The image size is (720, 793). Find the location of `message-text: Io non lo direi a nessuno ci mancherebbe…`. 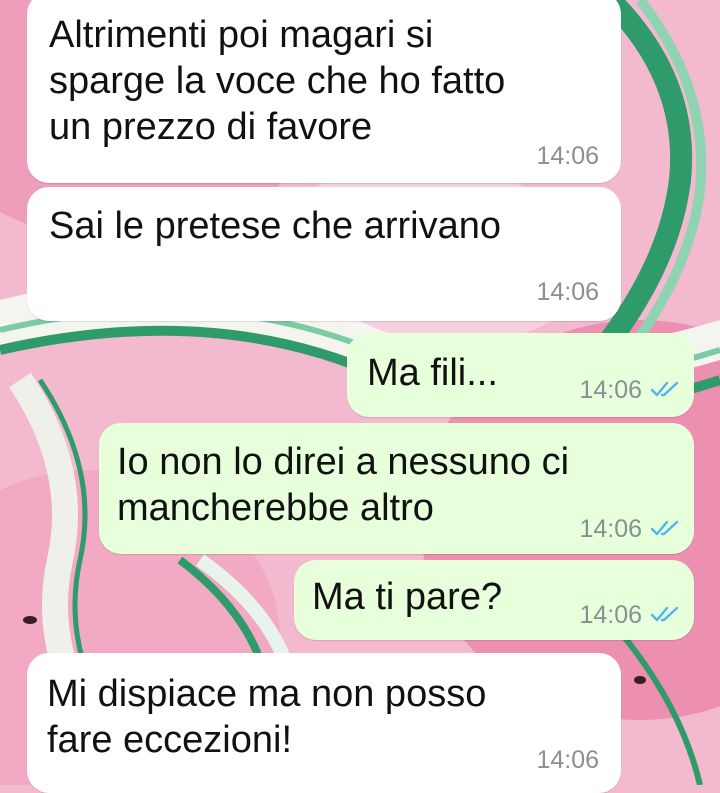

message-text: Io non lo direi a nessuno ci mancherebbe… is located at coordinates (343, 485).